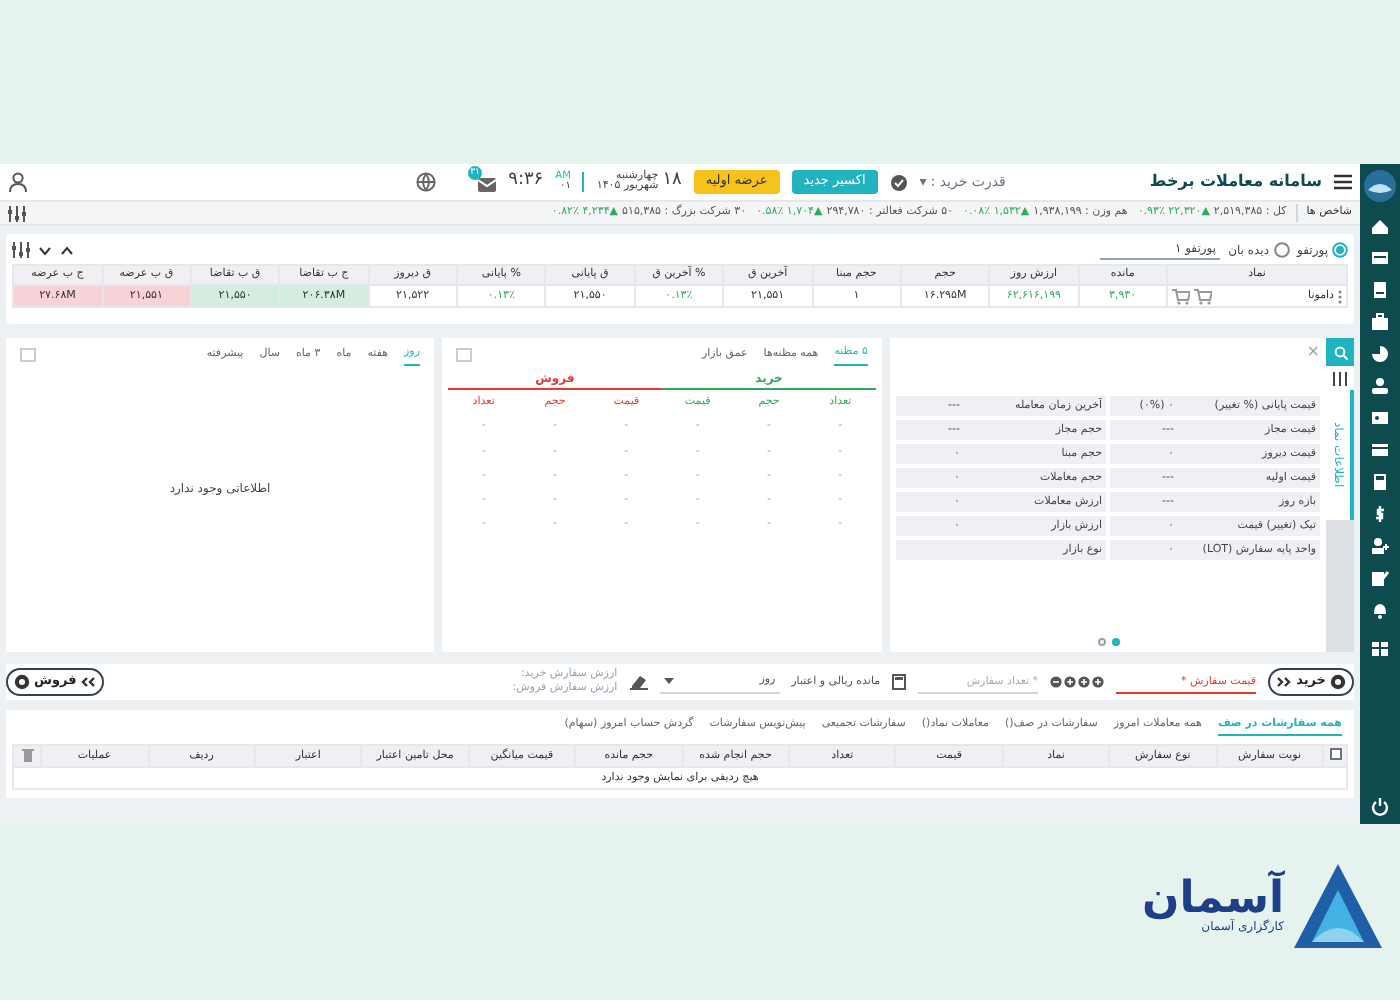  Describe the element at coordinates (1380, 610) in the screenshot. I see `bell-icon` at that location.